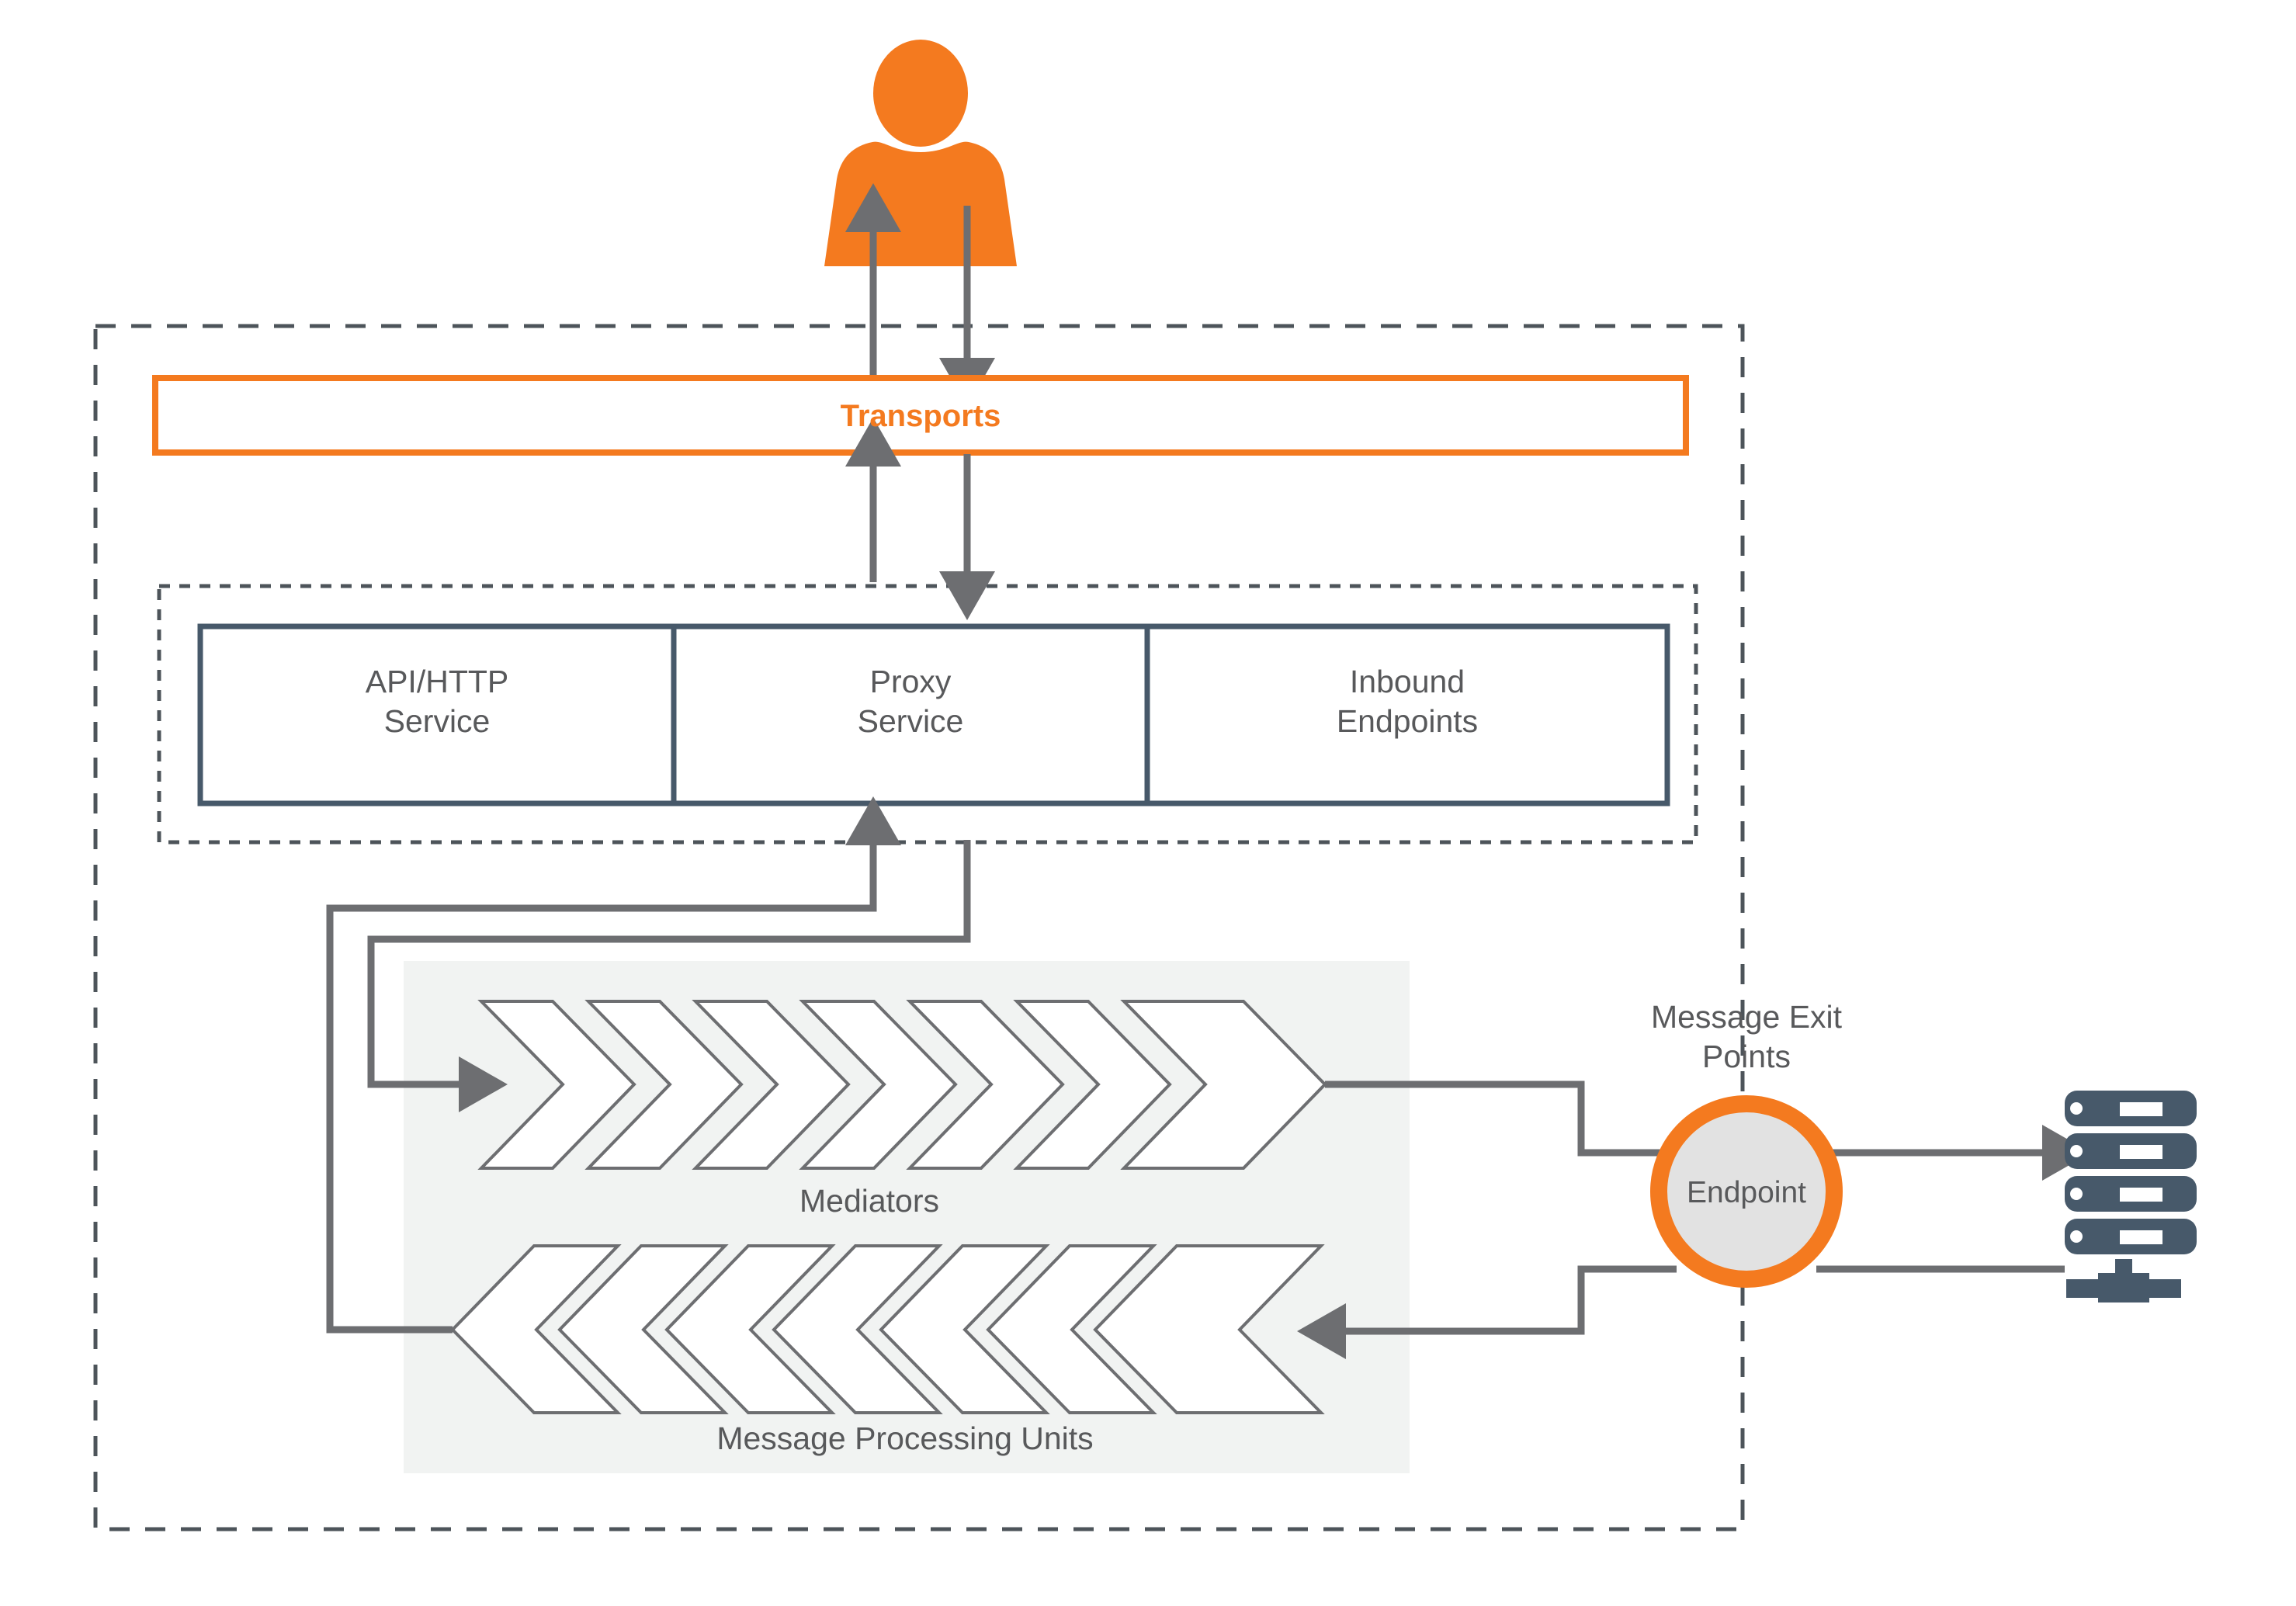  I want to click on message-exit-points-label: Message Exit Points, so click(1747, 1037).